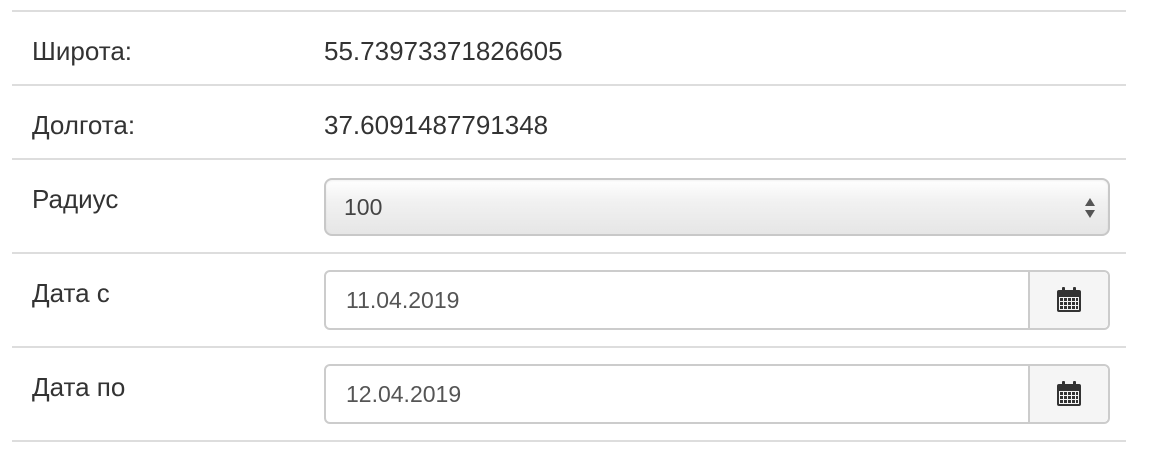  I want to click on date-from-label: Дата с, so click(71, 293).